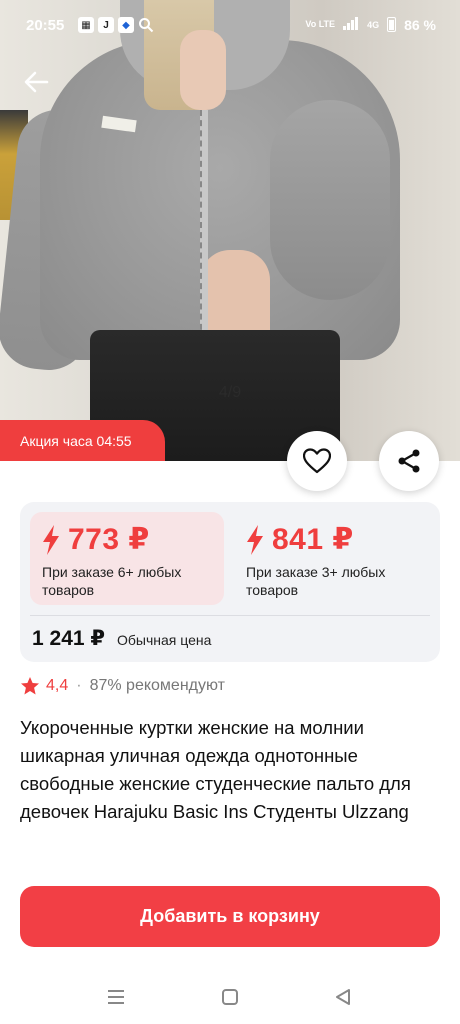 The width and height of the screenshot is (460, 1024). What do you see at coordinates (106, 25) in the screenshot?
I see `j-app-icon: J` at bounding box center [106, 25].